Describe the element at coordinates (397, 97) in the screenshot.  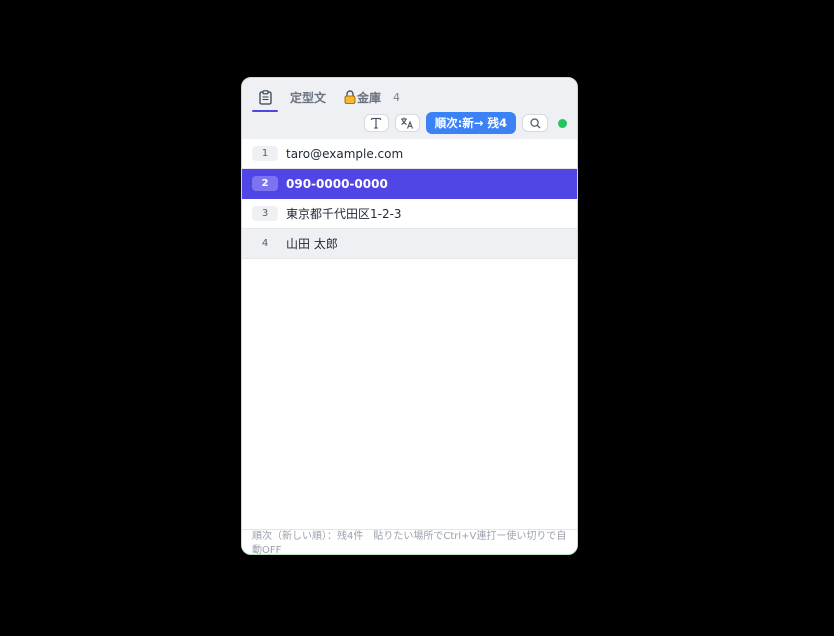
I see `vault-count-badge: 4` at that location.